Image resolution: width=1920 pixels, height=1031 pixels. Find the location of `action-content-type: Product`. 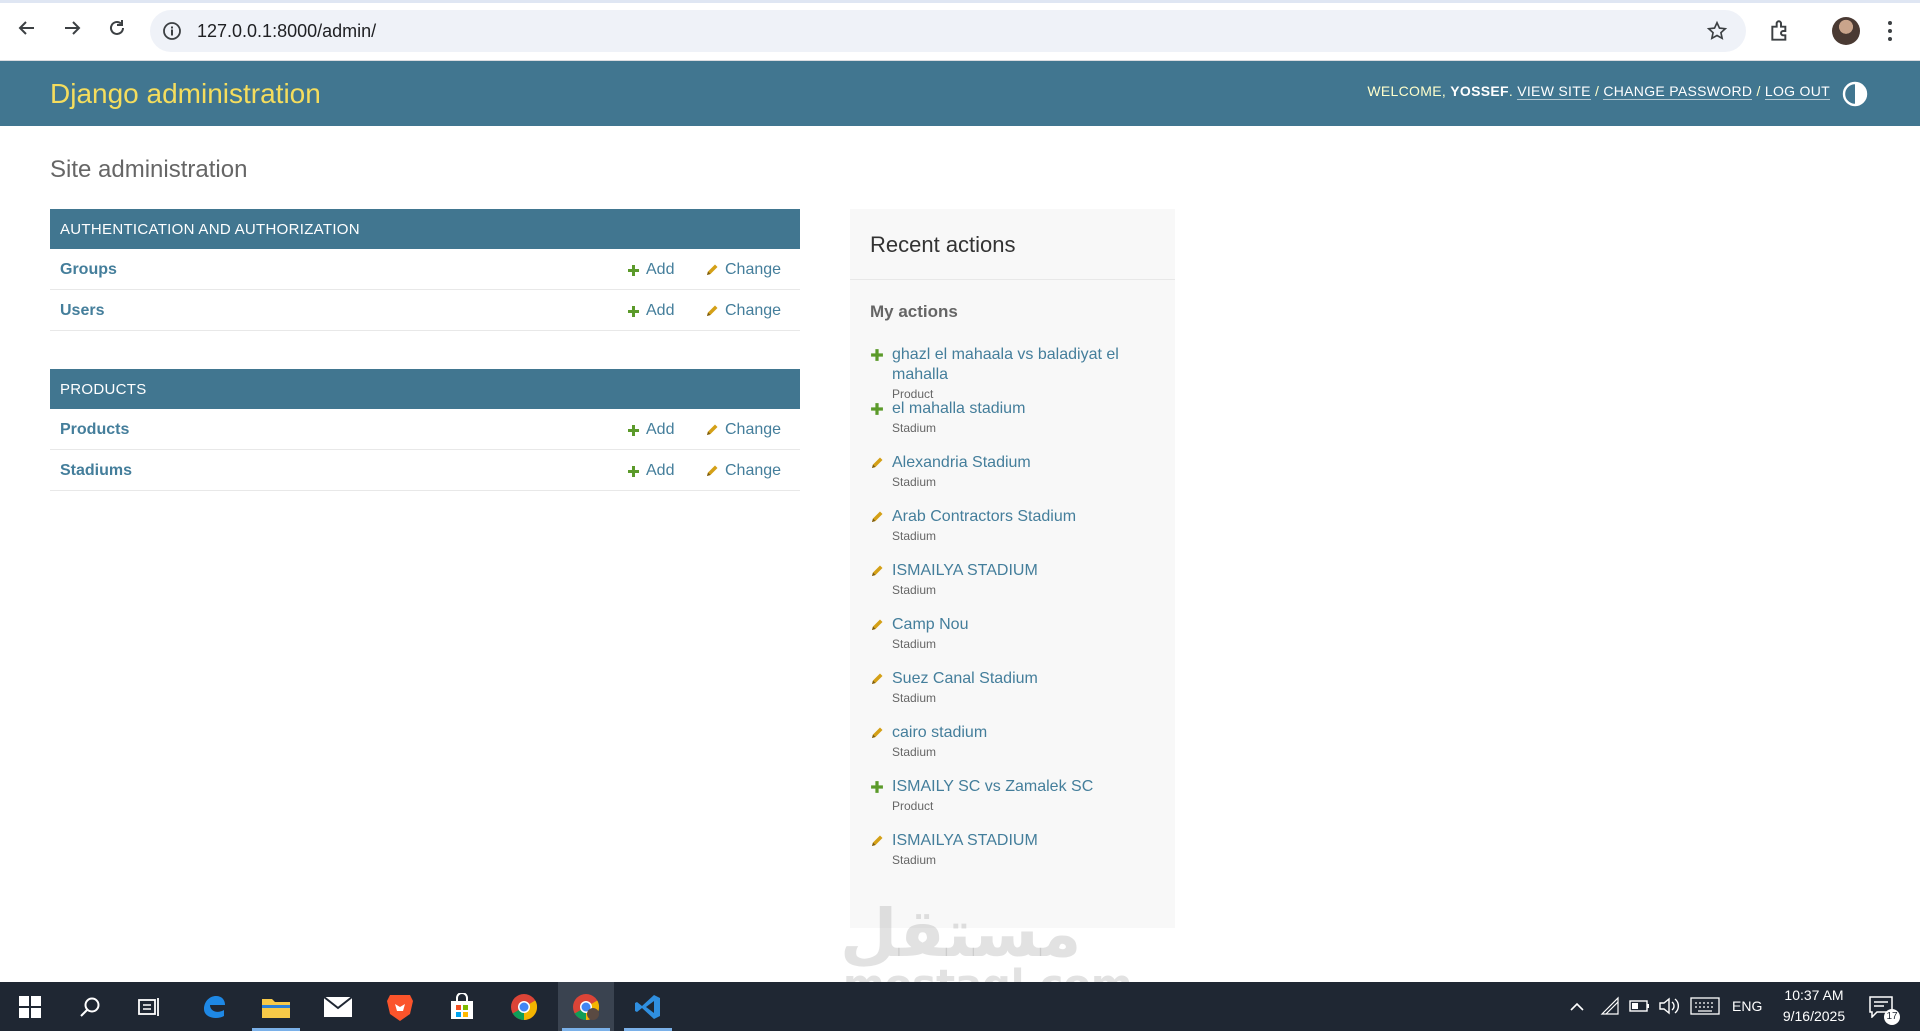

action-content-type: Product is located at coordinates (913, 806).